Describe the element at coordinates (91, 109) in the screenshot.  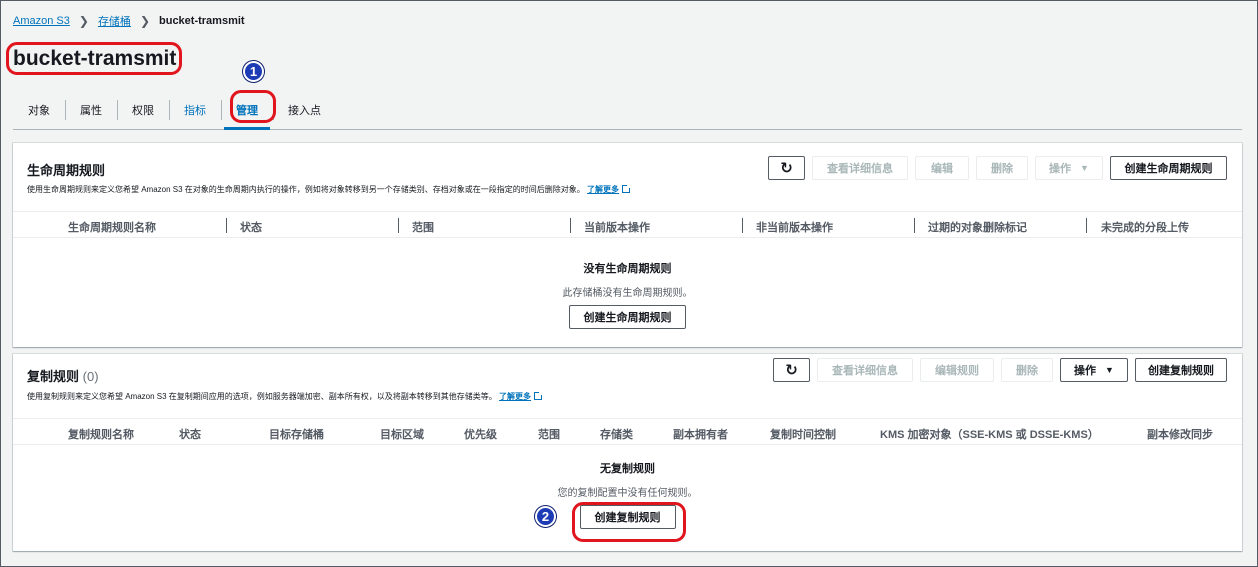
I see `tab-properties: 属性` at that location.